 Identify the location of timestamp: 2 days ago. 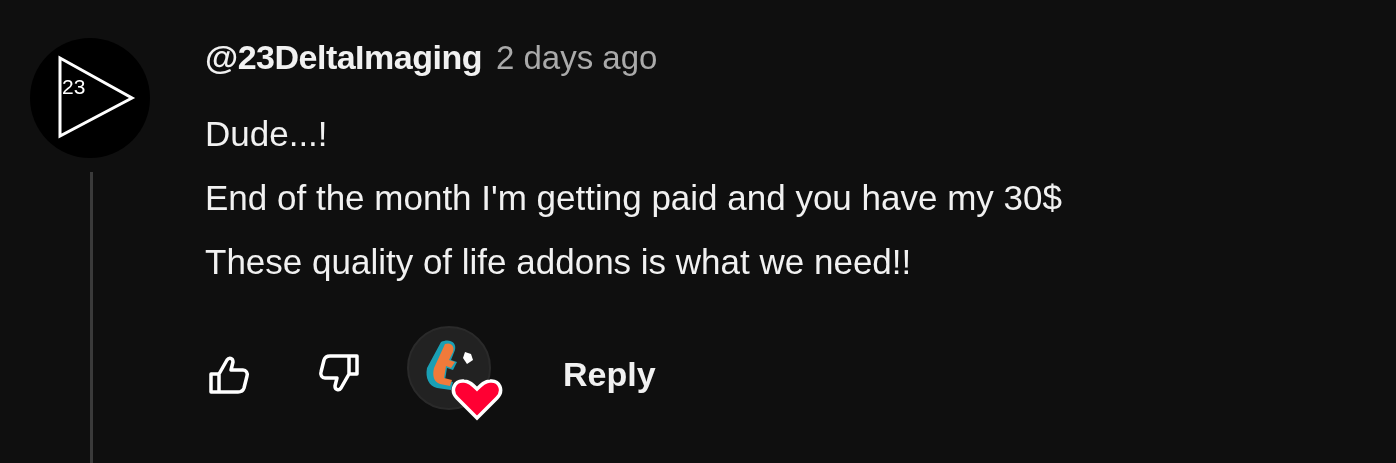
(576, 58).